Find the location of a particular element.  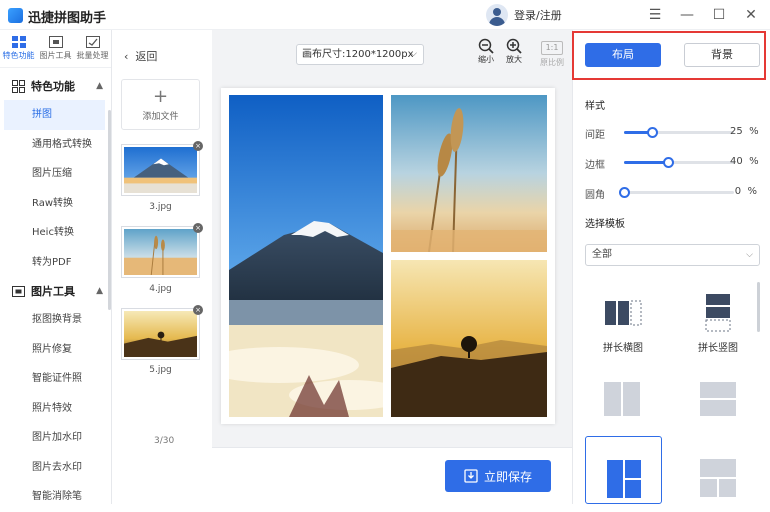

section-image-tools: 图片工具 ▲ is located at coordinates (55, 291).